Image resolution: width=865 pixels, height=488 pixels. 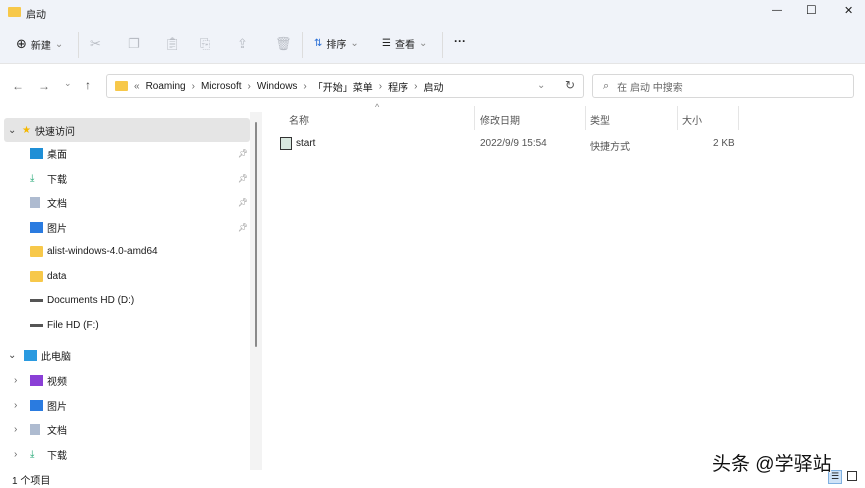 What do you see at coordinates (36, 15) in the screenshot?
I see `window-title: 启动` at bounding box center [36, 15].